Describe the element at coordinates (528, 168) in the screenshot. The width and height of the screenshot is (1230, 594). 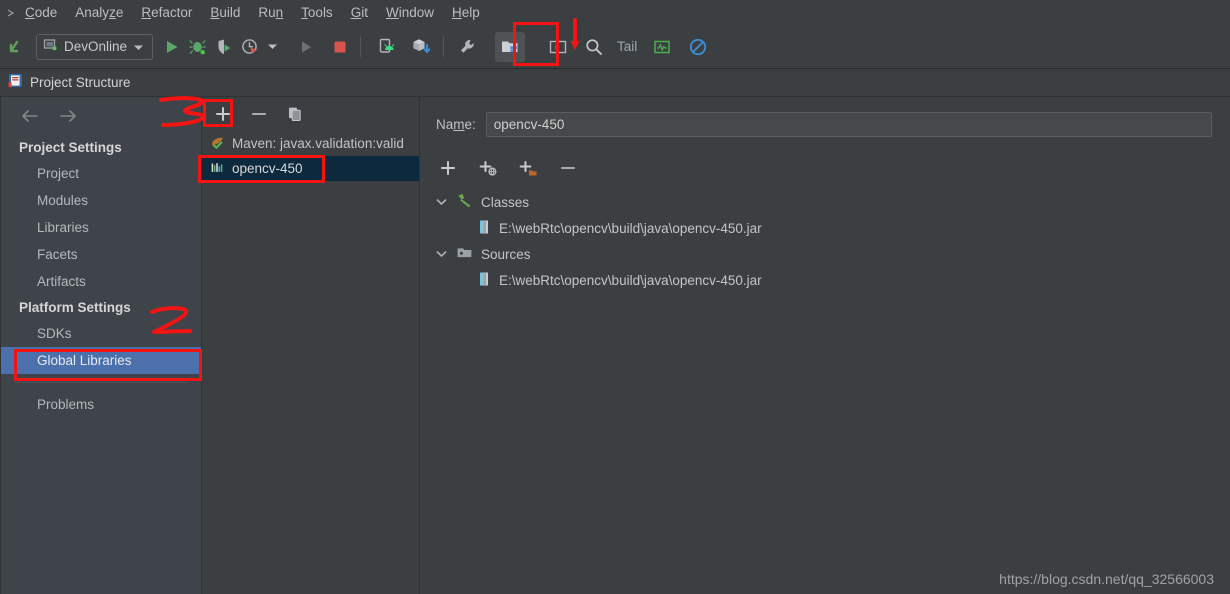
I see `add-directory-button` at that location.